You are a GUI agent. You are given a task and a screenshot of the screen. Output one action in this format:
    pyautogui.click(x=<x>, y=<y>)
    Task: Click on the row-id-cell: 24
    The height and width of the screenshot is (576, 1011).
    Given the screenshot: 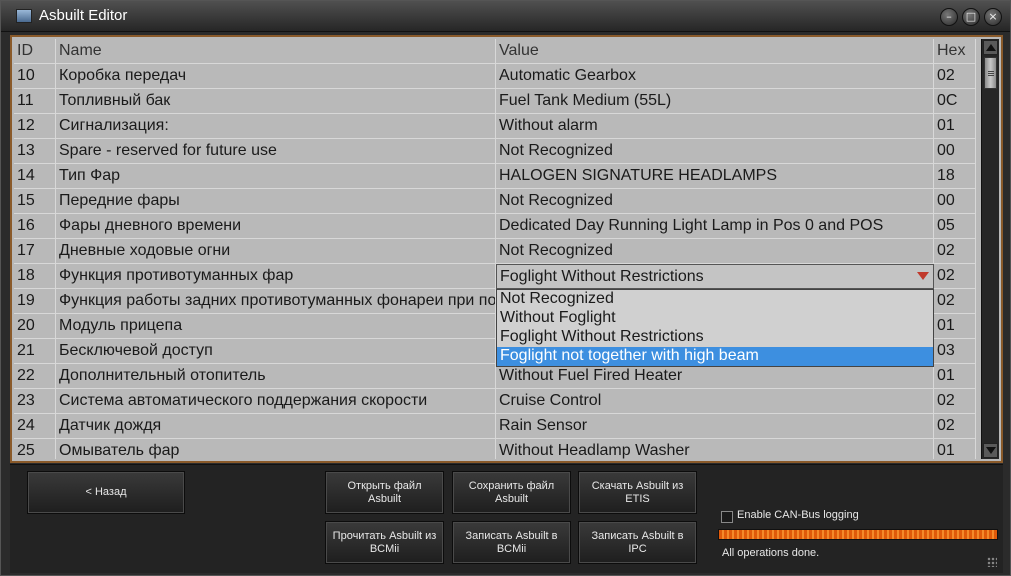 What is the action you would take?
    pyautogui.click(x=35, y=426)
    